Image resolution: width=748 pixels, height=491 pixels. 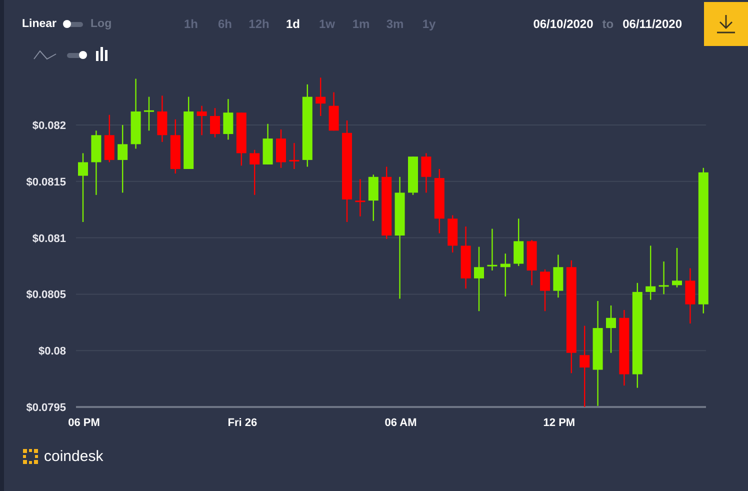 I want to click on x-axis-label: Fri 26, so click(x=243, y=423).